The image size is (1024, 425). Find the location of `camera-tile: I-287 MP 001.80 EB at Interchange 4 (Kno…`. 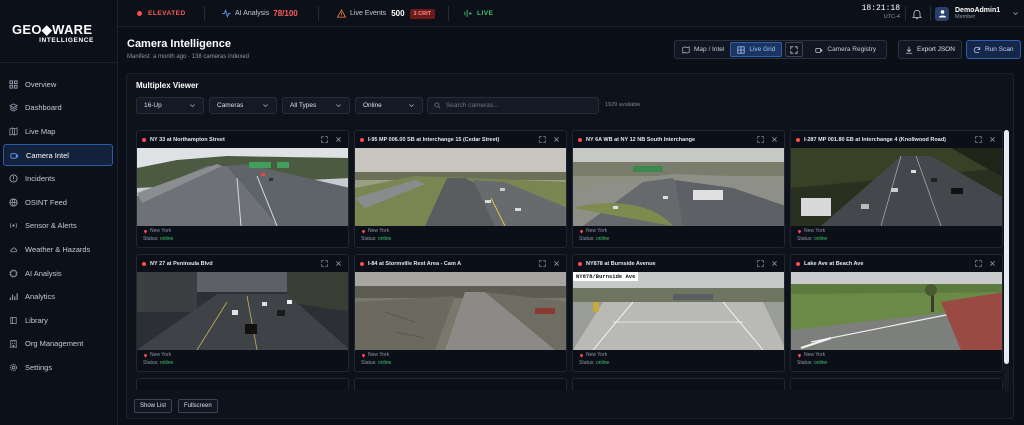

camera-tile: I-287 MP 001.80 EB at Interchange 4 (Kno… is located at coordinates (896, 189).